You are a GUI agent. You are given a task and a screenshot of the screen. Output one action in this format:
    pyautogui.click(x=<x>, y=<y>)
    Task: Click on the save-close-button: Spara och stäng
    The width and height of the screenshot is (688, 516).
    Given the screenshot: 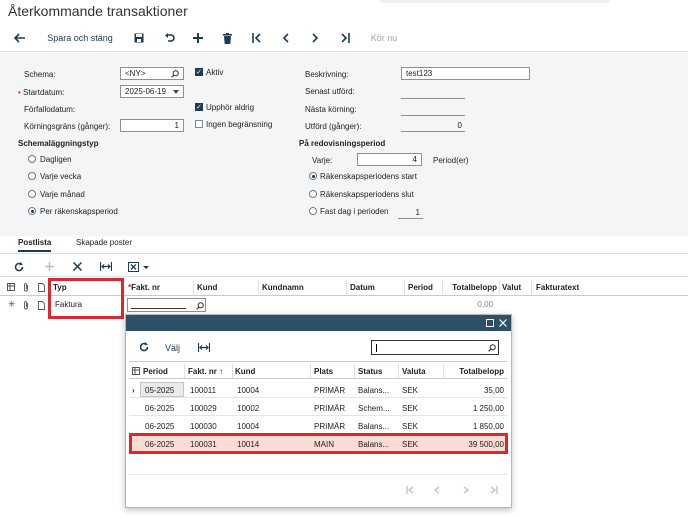 What is the action you would take?
    pyautogui.click(x=80, y=38)
    